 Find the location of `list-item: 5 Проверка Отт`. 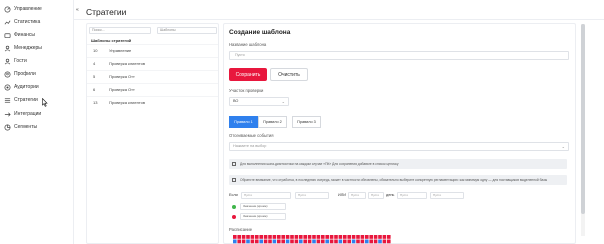

list-item: 5 Проверка Отт is located at coordinates (152, 76).